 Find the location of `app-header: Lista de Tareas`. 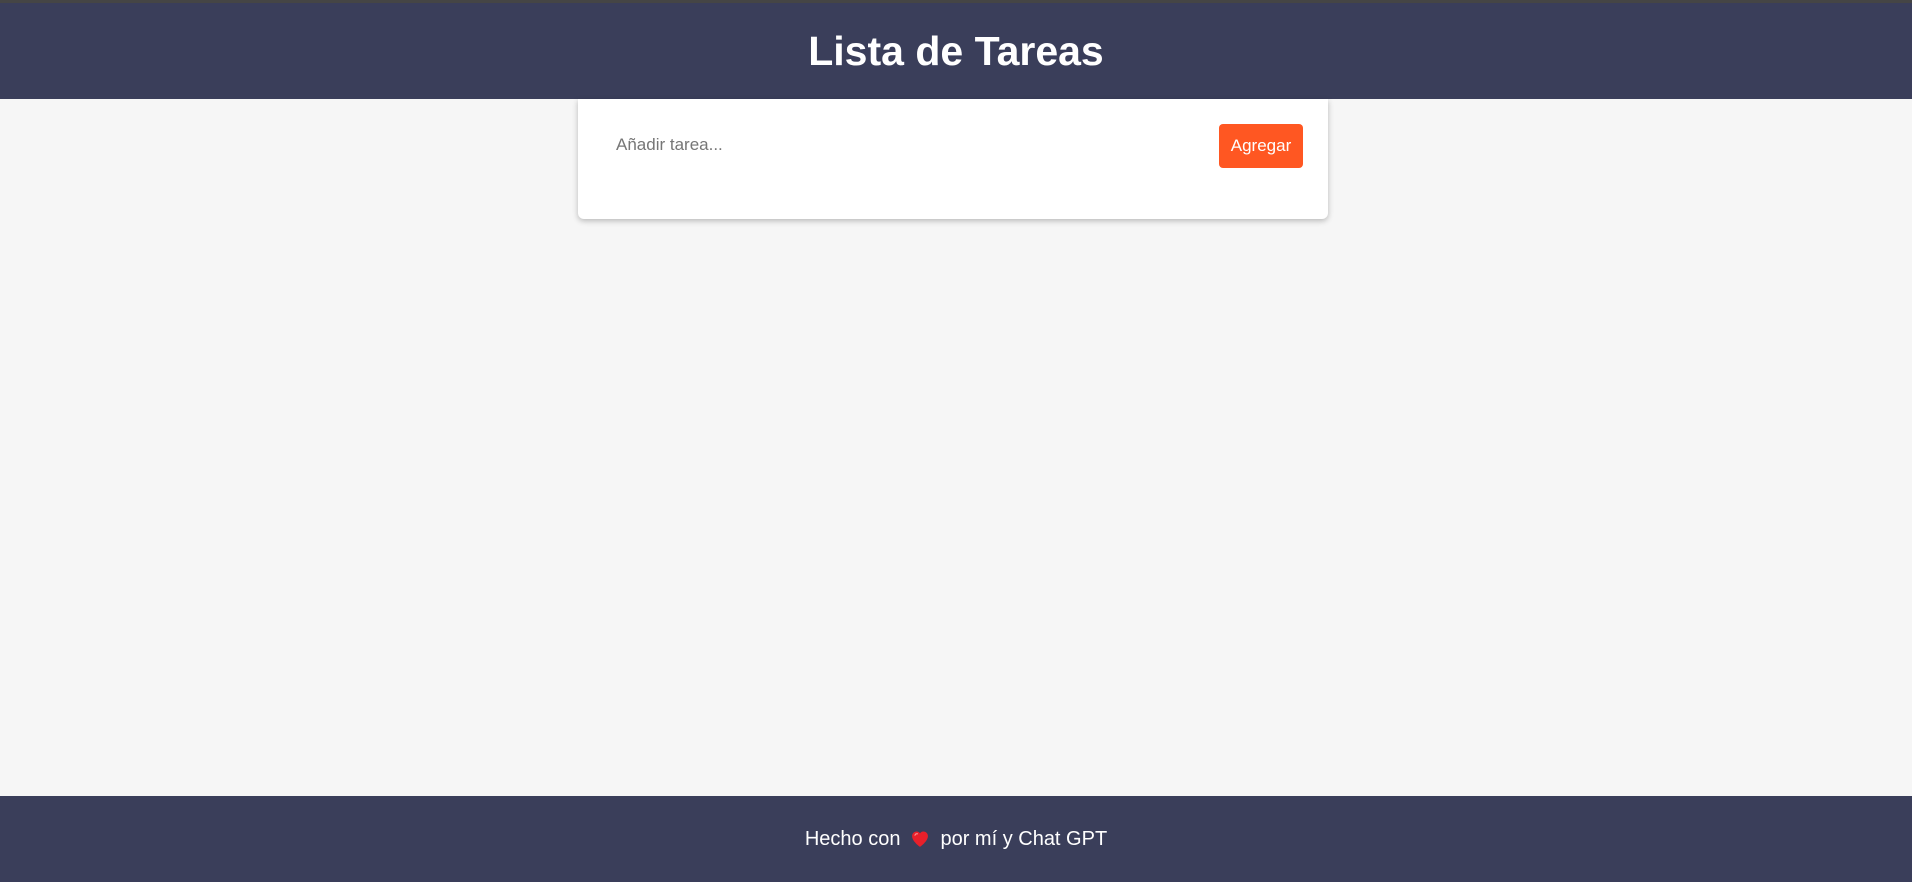

app-header: Lista de Tareas is located at coordinates (956, 51).